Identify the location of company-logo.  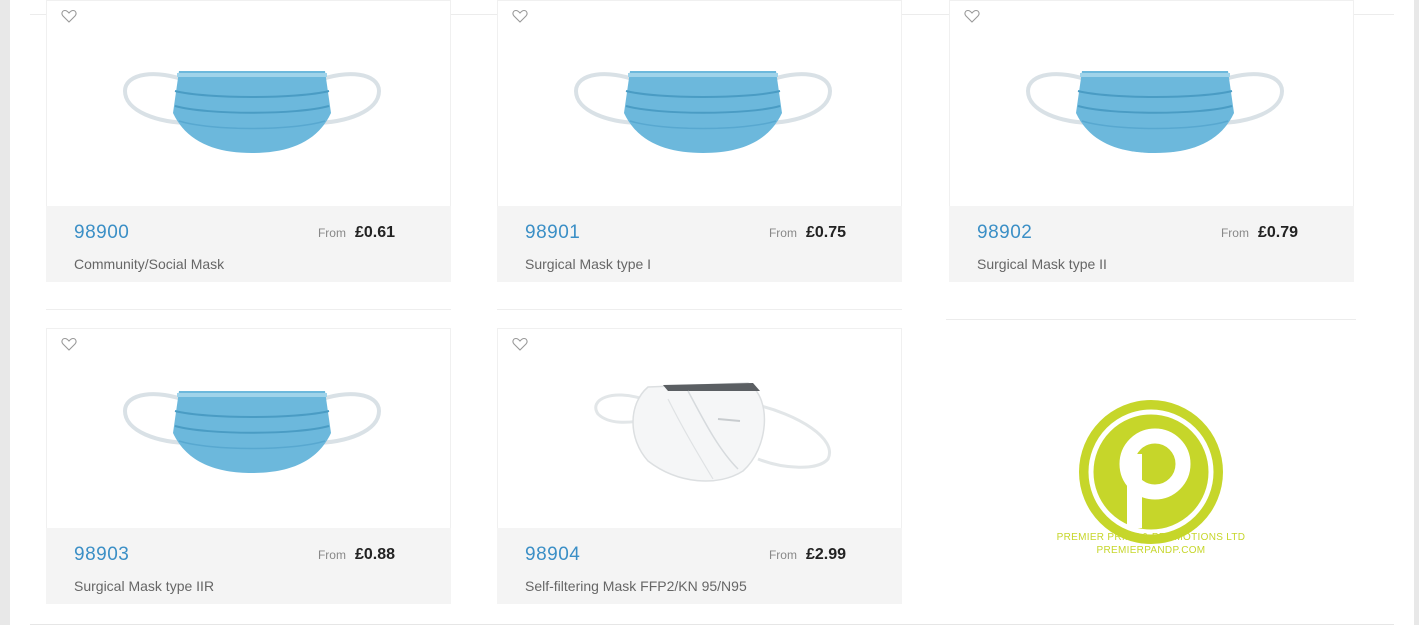
(1151, 472).